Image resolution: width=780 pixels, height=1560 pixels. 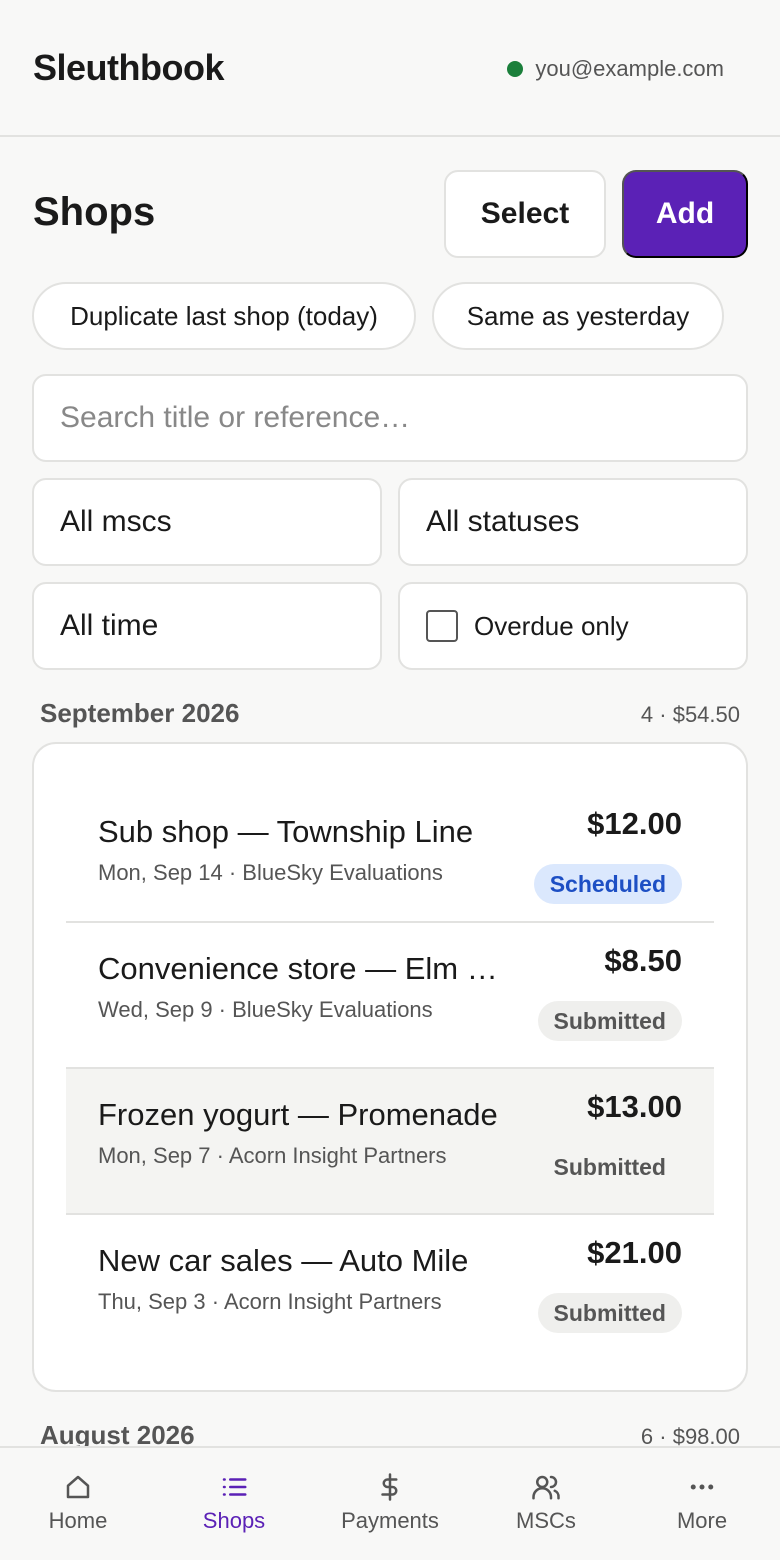 I want to click on month-summary: 4 · $54.50, so click(x=690, y=714).